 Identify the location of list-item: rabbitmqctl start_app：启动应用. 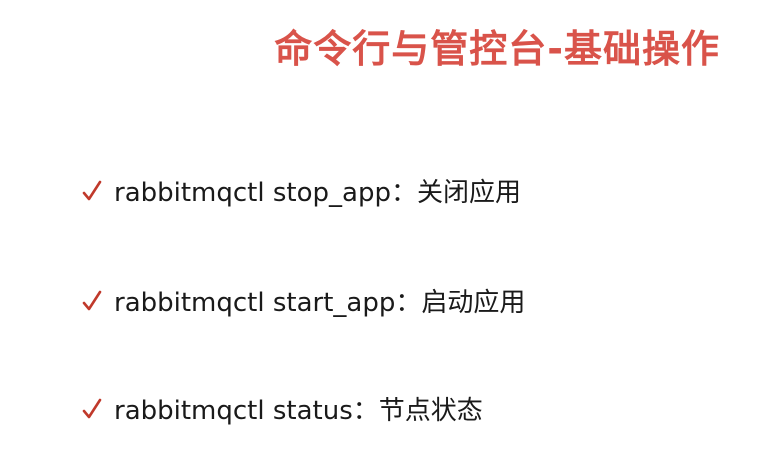
(303, 303).